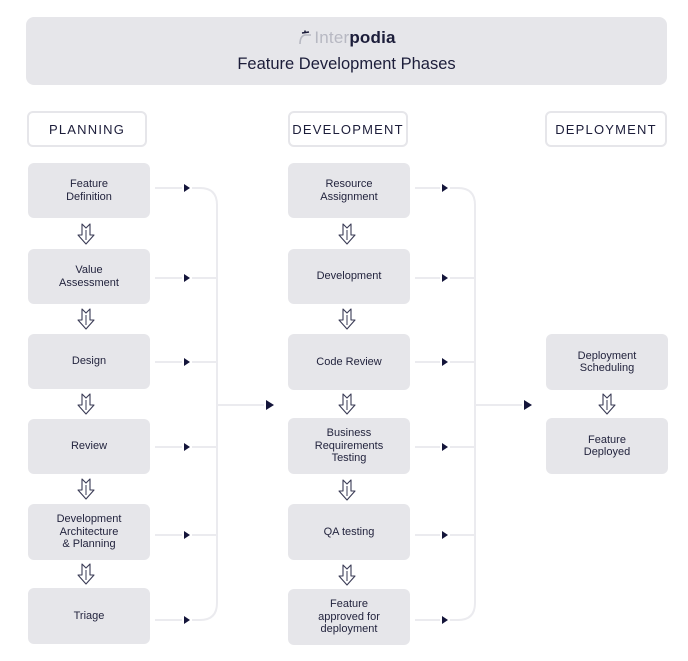 This screenshot has height=661, width=688. What do you see at coordinates (349, 362) in the screenshot?
I see `step-code-review: Code Review` at bounding box center [349, 362].